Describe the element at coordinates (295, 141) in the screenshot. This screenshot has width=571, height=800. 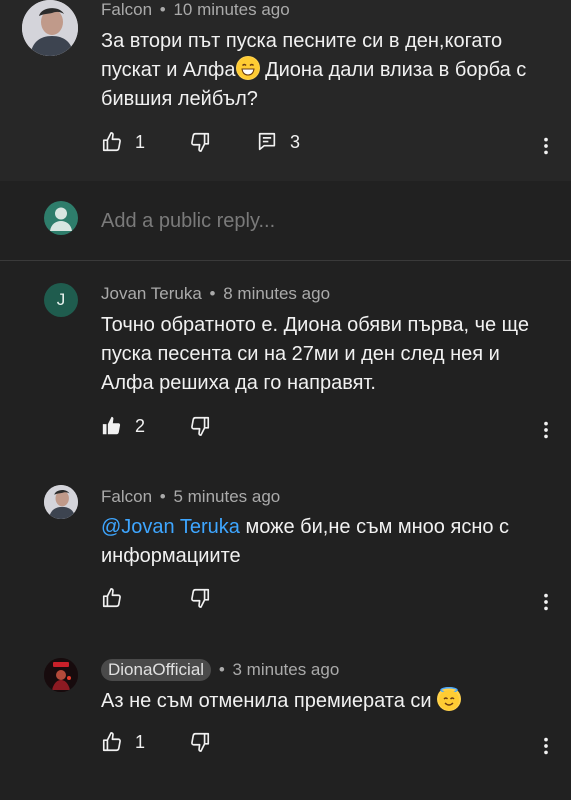
I see `reply-count: 3` at that location.